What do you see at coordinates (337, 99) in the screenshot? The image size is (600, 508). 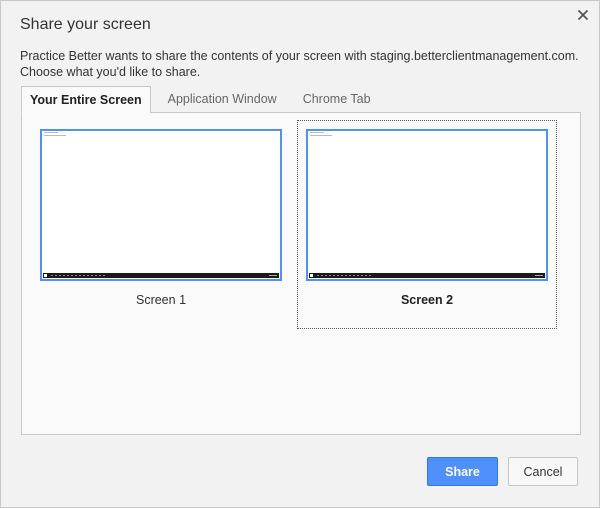 I see `tab-chrome-tab: Chrome Tab` at bounding box center [337, 99].